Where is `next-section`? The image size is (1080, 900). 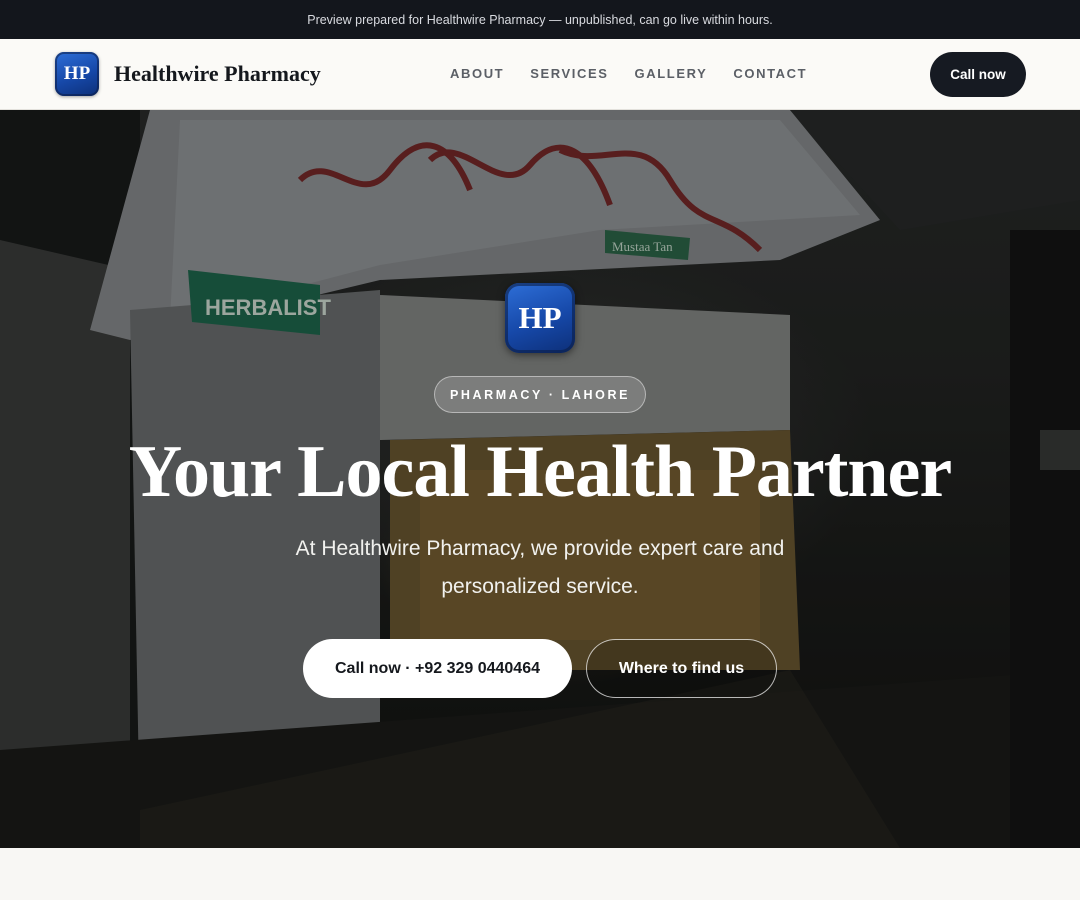 next-section is located at coordinates (540, 874).